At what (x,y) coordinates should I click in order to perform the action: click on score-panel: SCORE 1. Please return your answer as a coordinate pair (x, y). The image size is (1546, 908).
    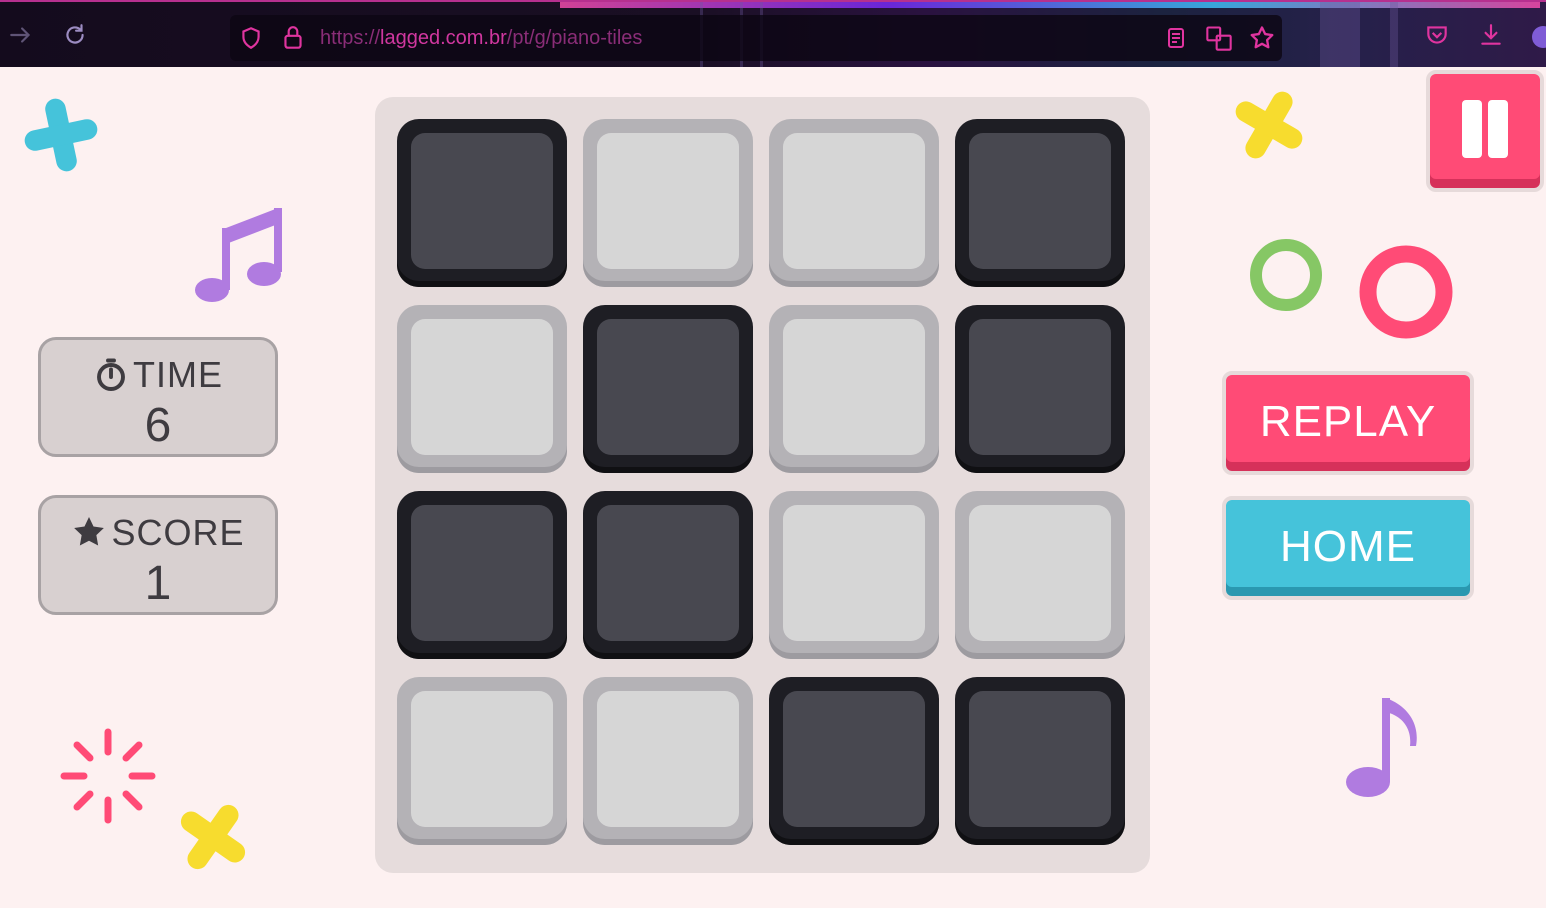
    Looking at the image, I should click on (158, 555).